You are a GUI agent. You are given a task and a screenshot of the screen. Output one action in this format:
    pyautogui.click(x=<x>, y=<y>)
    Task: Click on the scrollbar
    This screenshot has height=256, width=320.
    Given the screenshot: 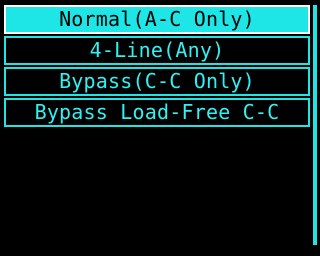 What is the action you would take?
    pyautogui.click(x=315, y=125)
    